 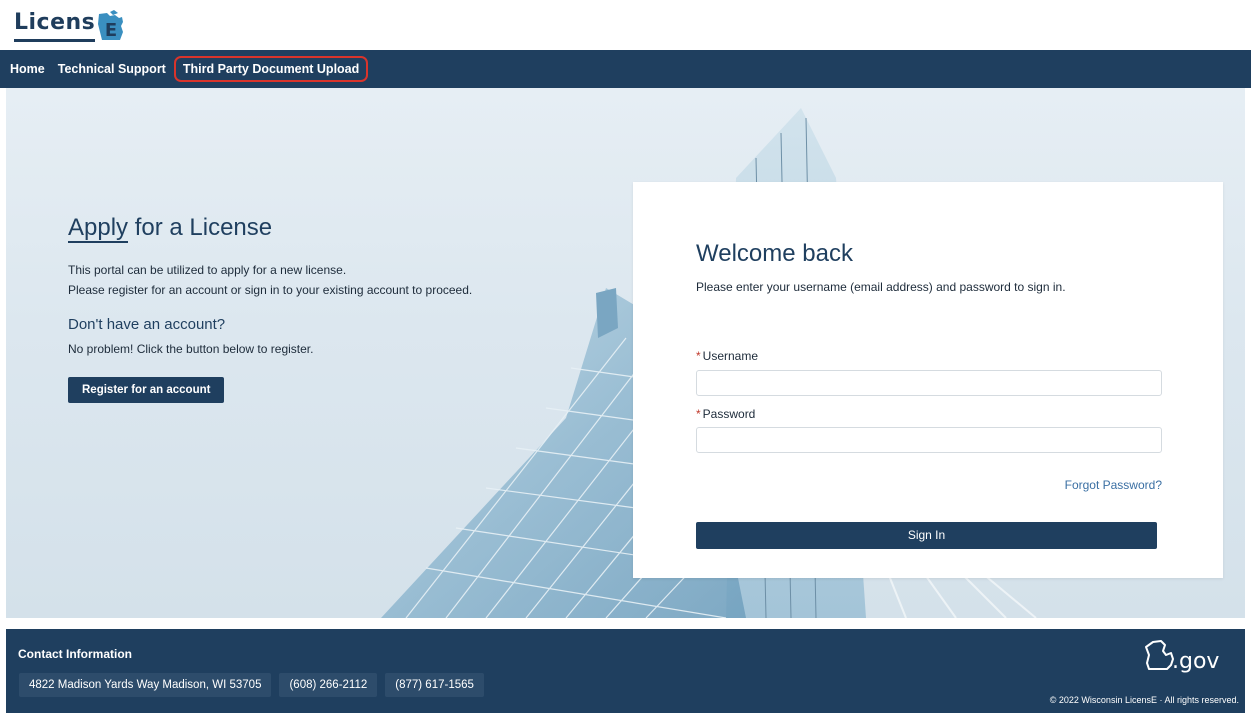 What do you see at coordinates (145, 685) in the screenshot?
I see `address-chip: 4822 Madison Yards Way Madison, WI 53705` at bounding box center [145, 685].